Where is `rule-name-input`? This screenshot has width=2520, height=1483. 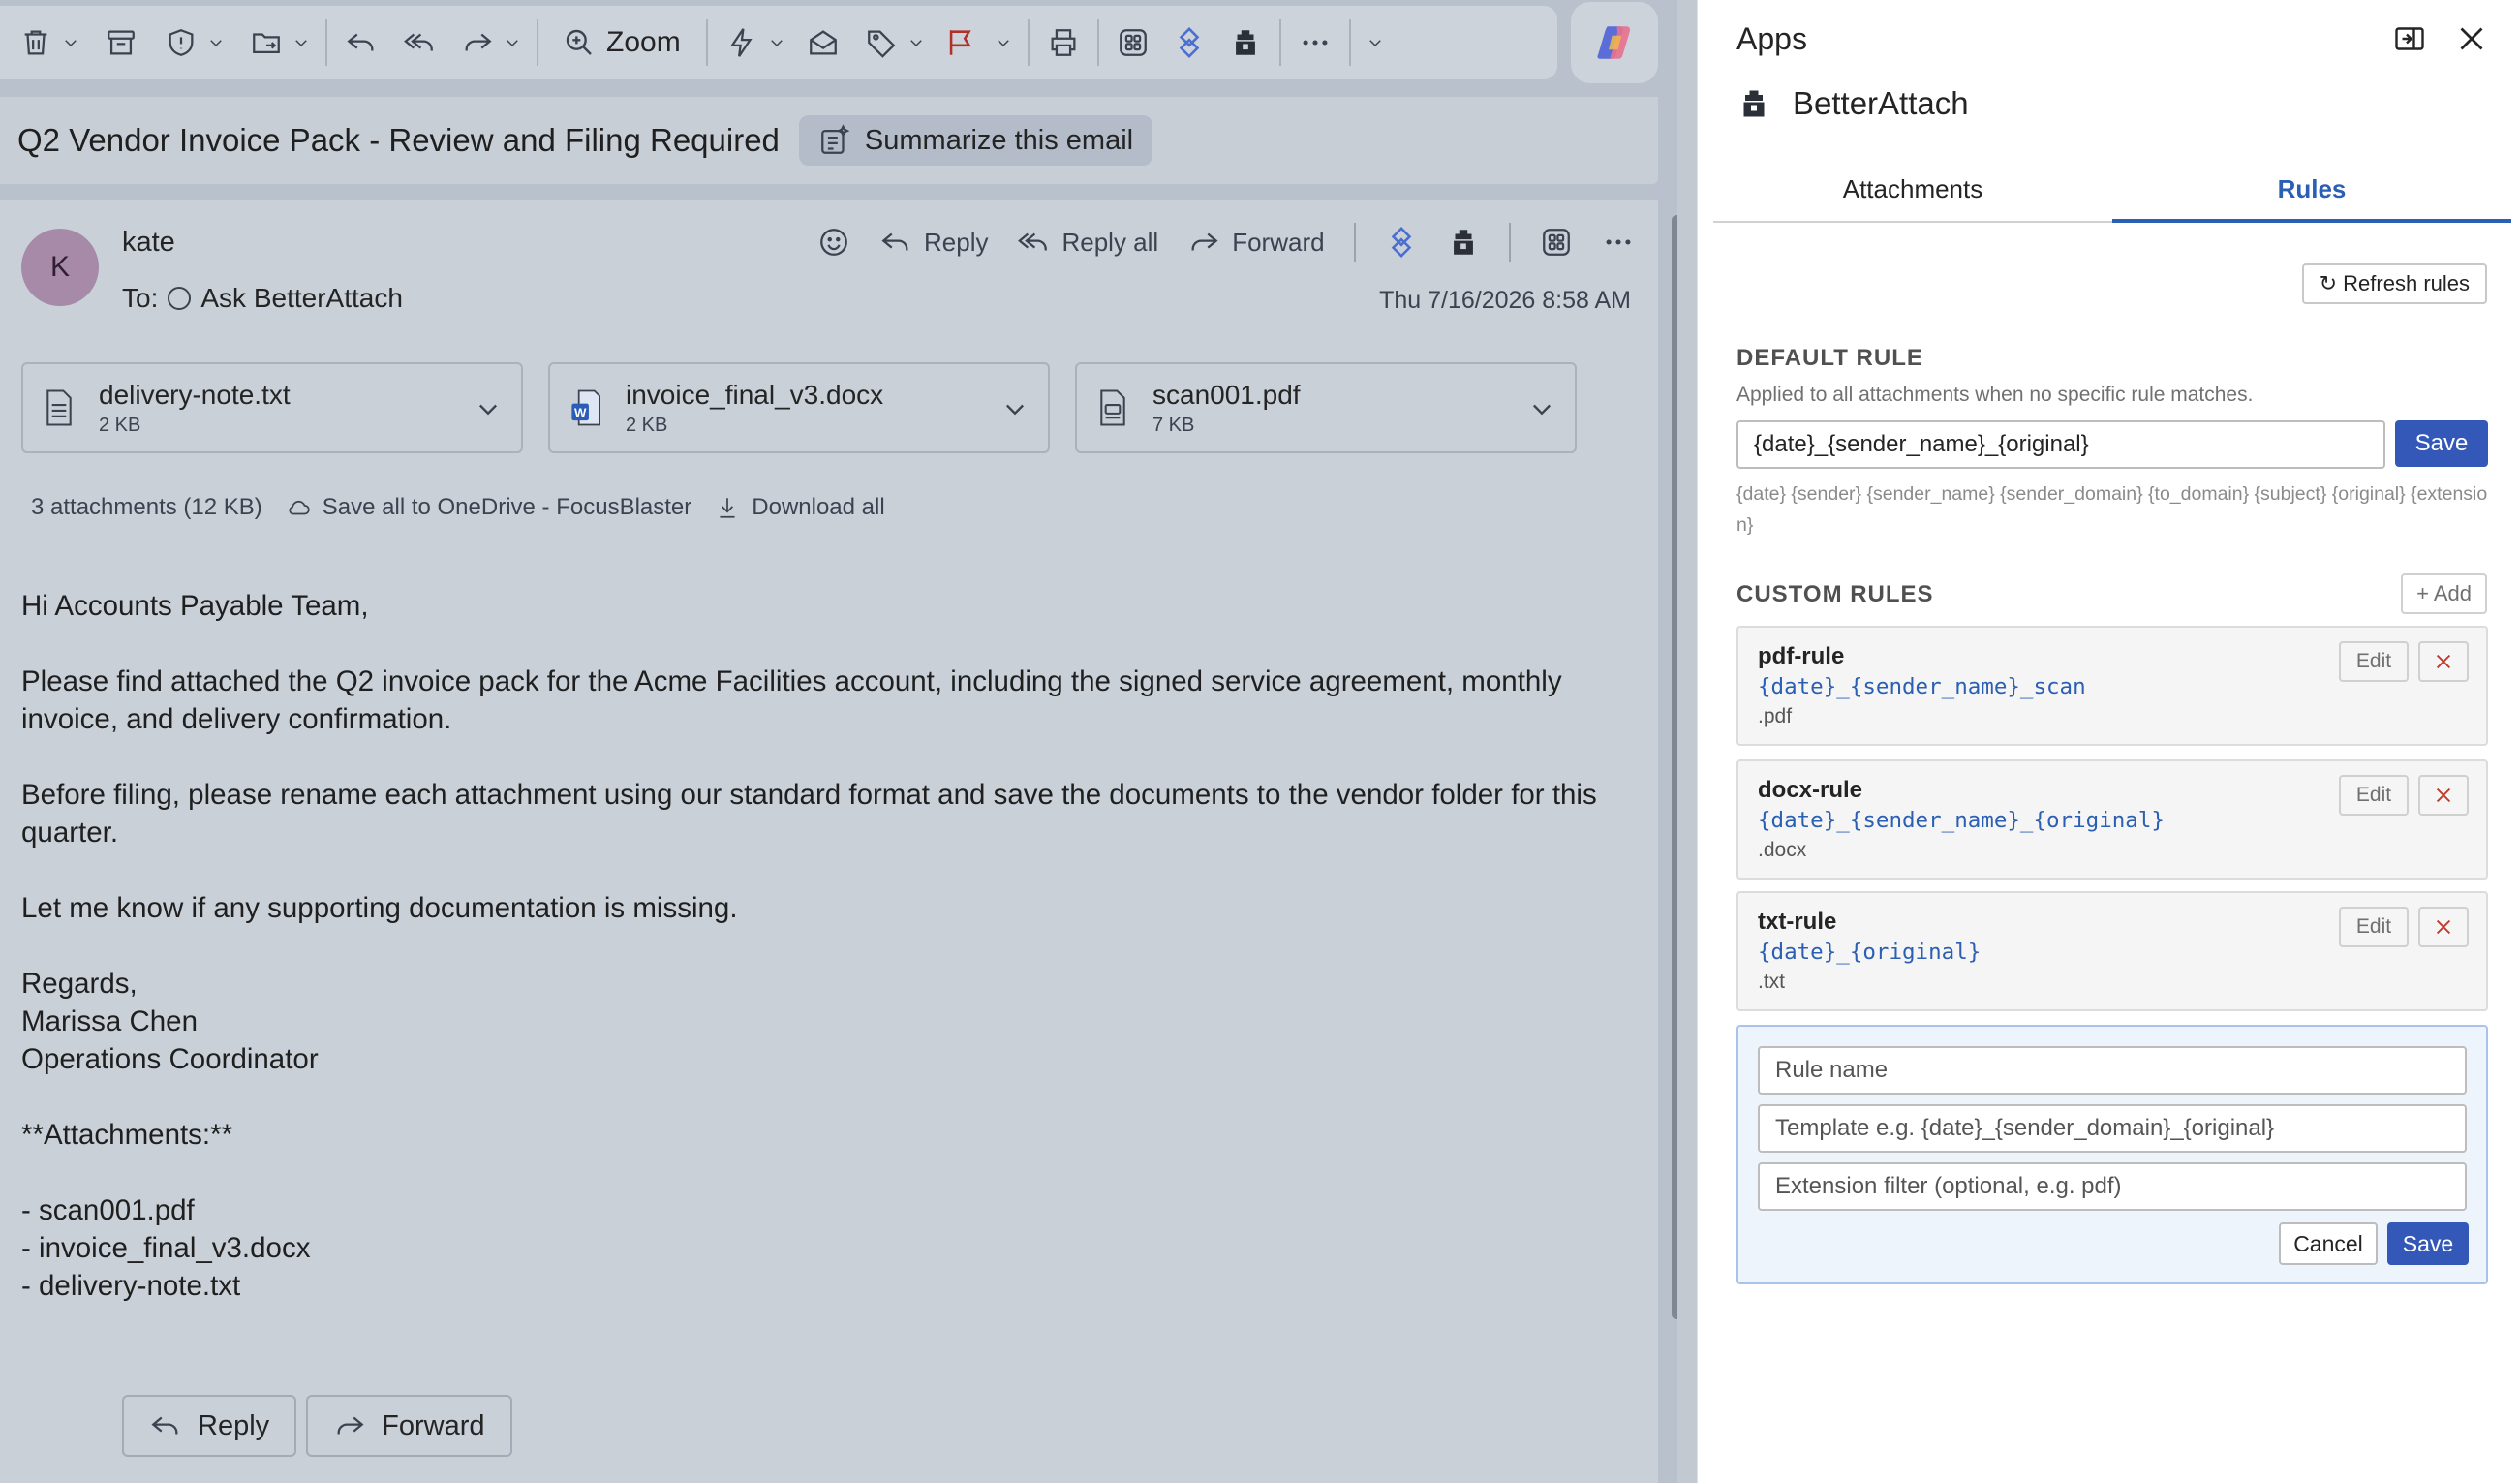 rule-name-input is located at coordinates (2112, 1071).